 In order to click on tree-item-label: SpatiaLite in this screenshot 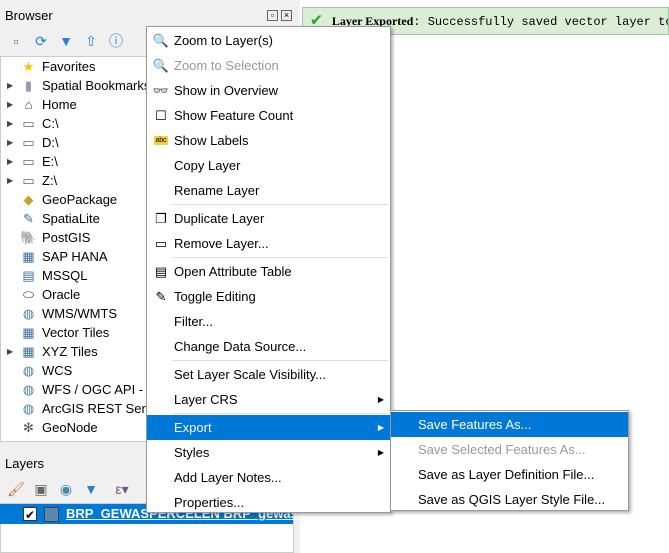, I will do `click(71, 218)`.